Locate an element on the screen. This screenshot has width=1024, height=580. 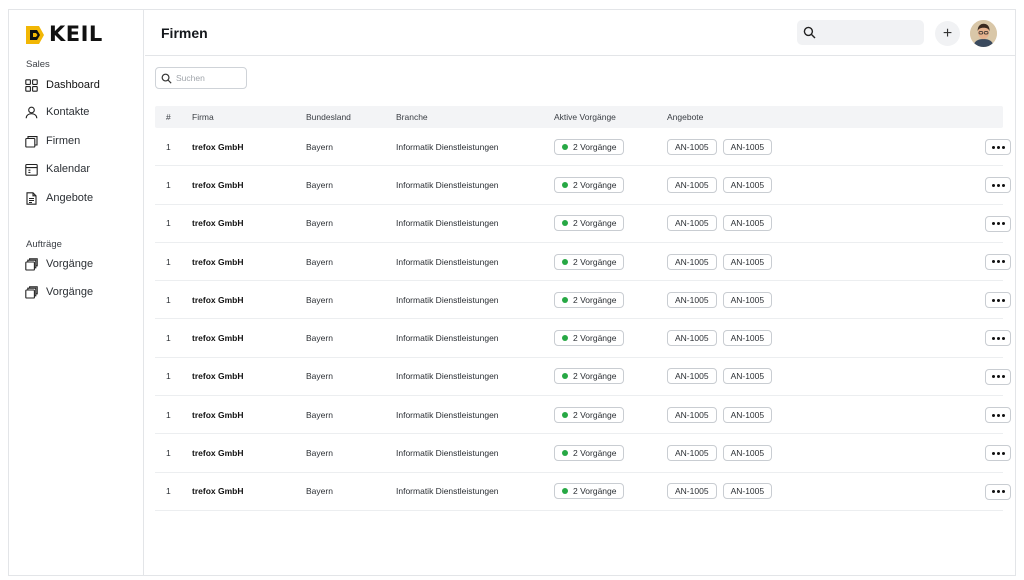
sidebar-item-firmen: Firmen is located at coordinates (52, 141).